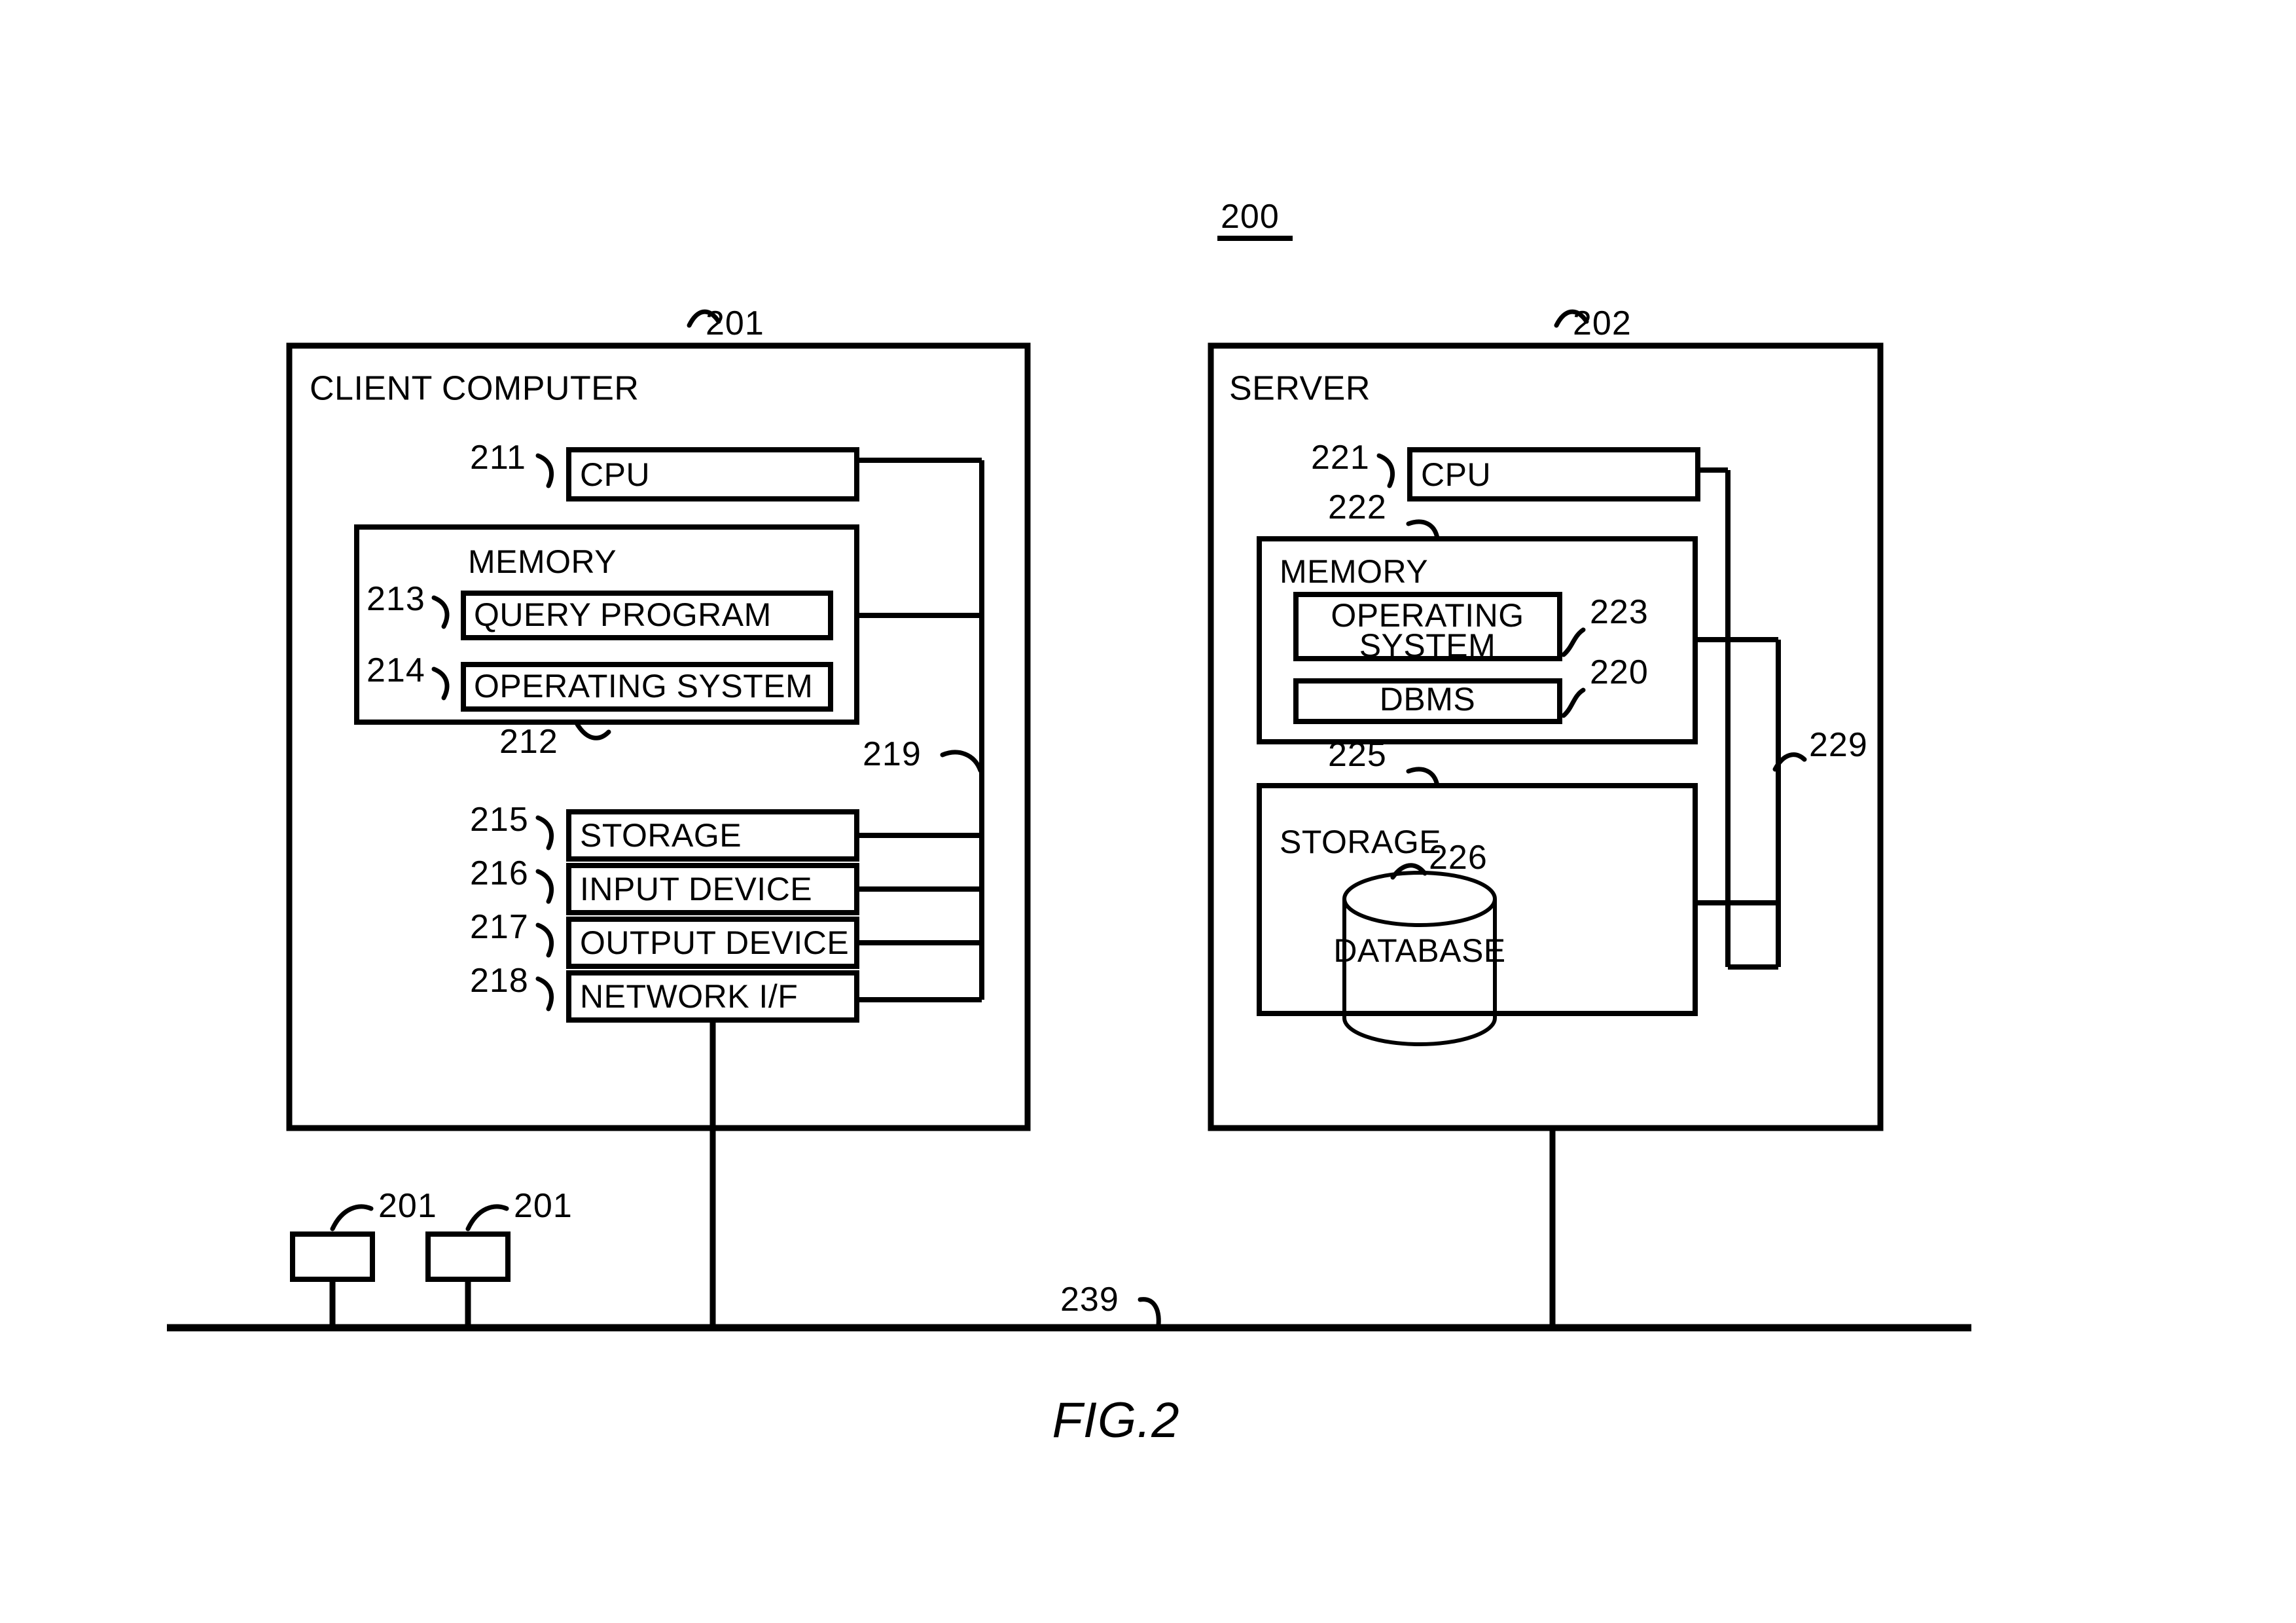  I want to click on extra-client-nodes: 201 201, so click(431, 1257).